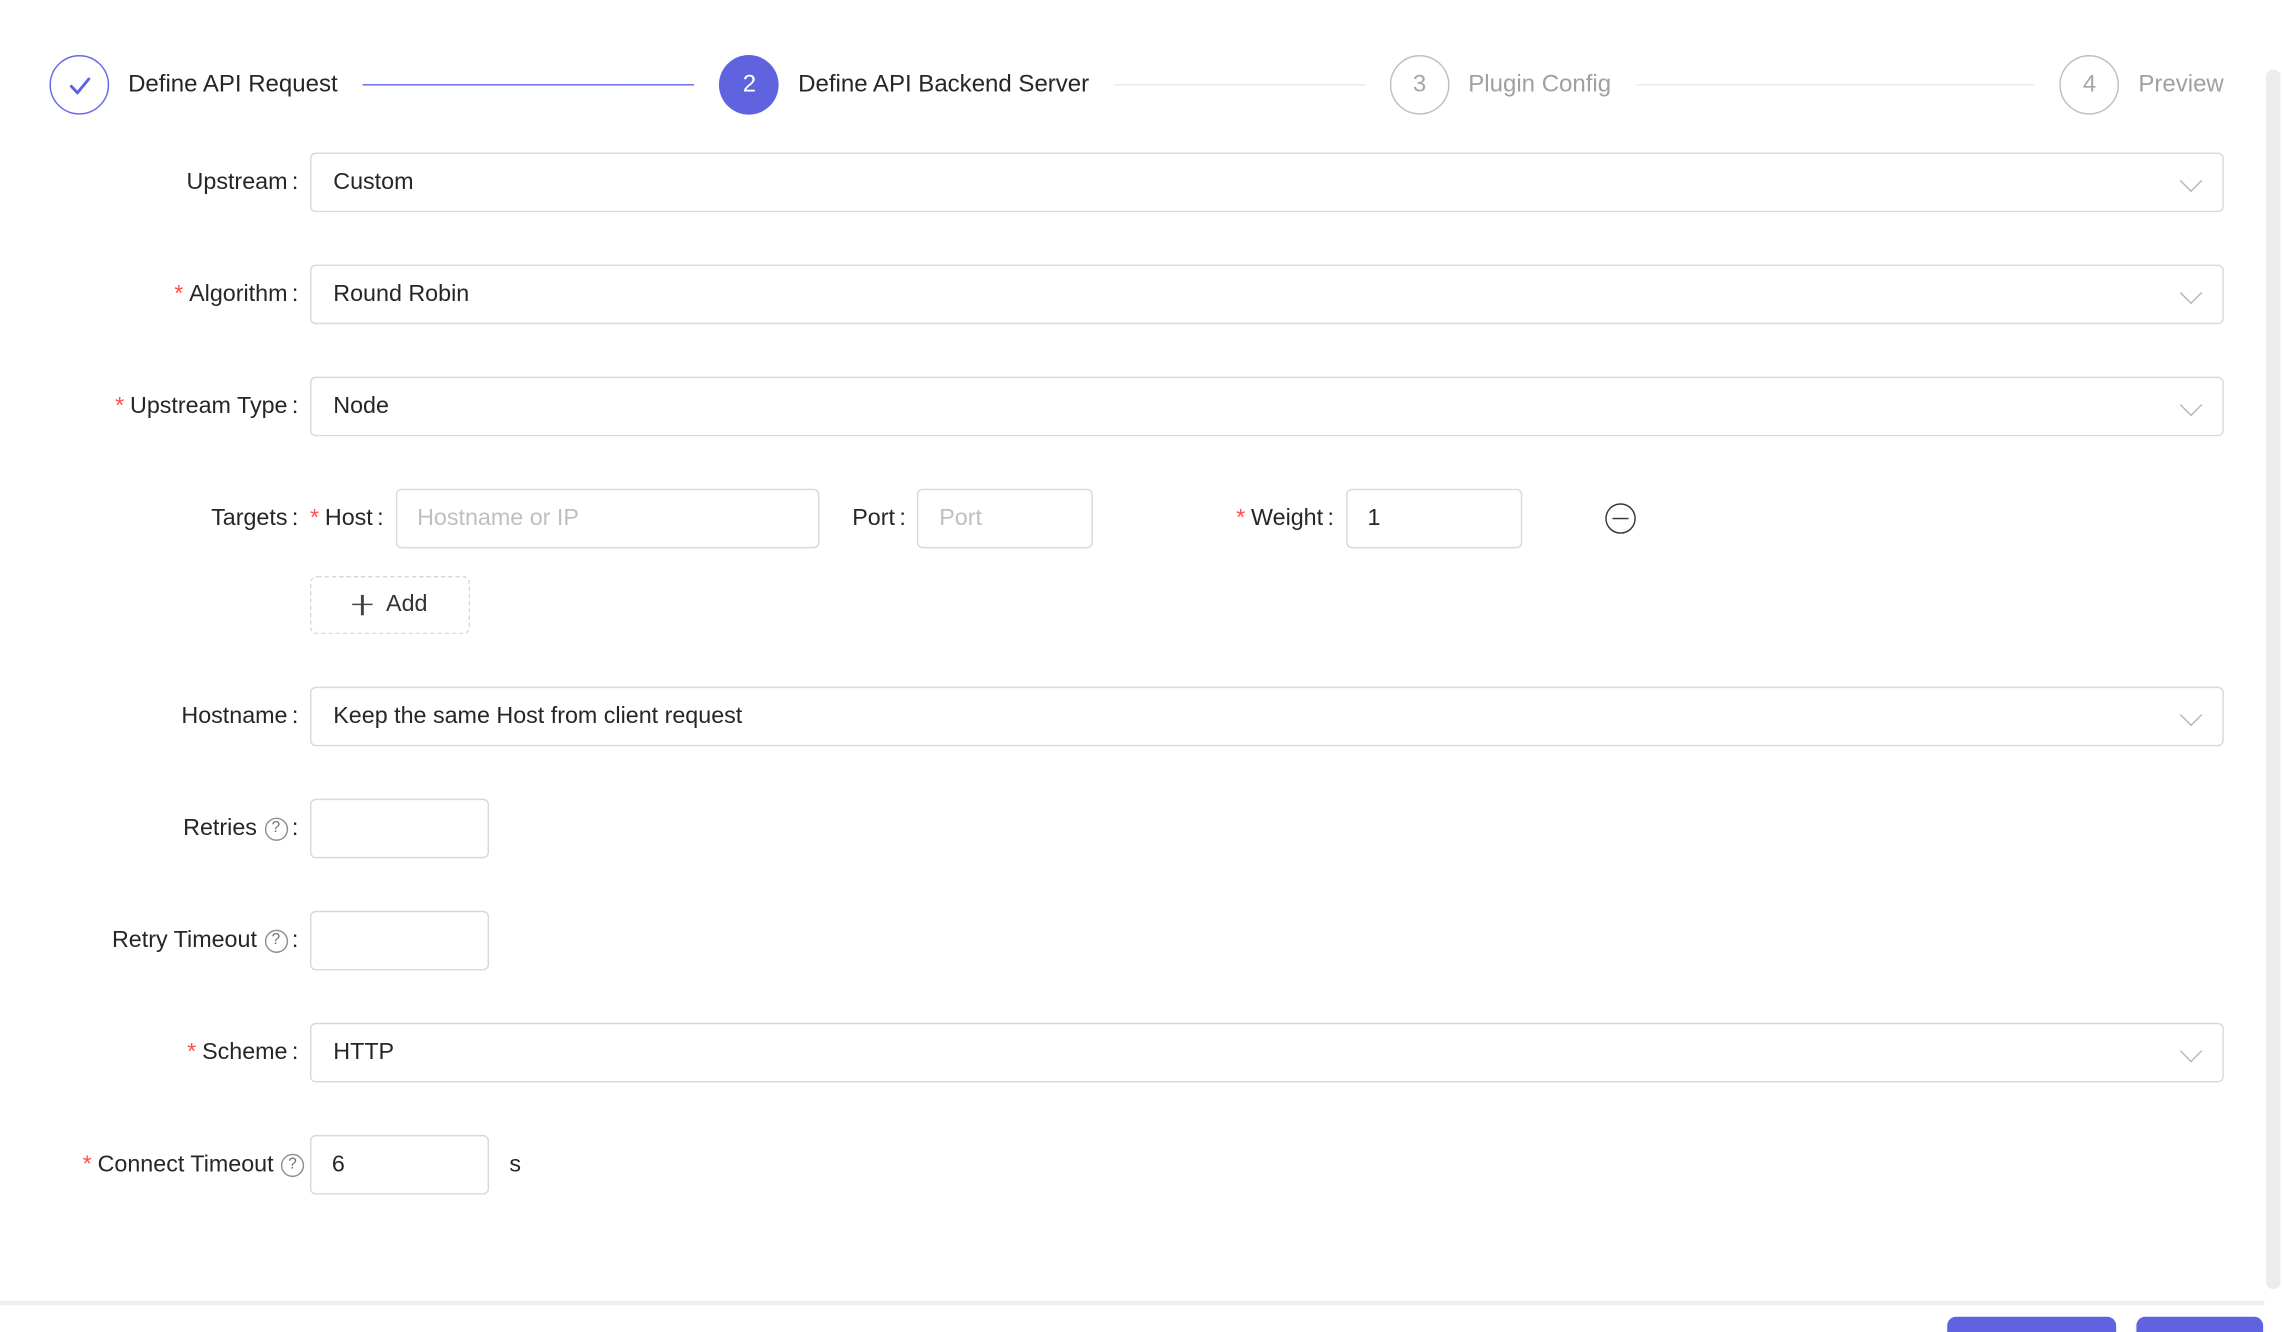  I want to click on step-title: Define API Backend Server, so click(944, 84).